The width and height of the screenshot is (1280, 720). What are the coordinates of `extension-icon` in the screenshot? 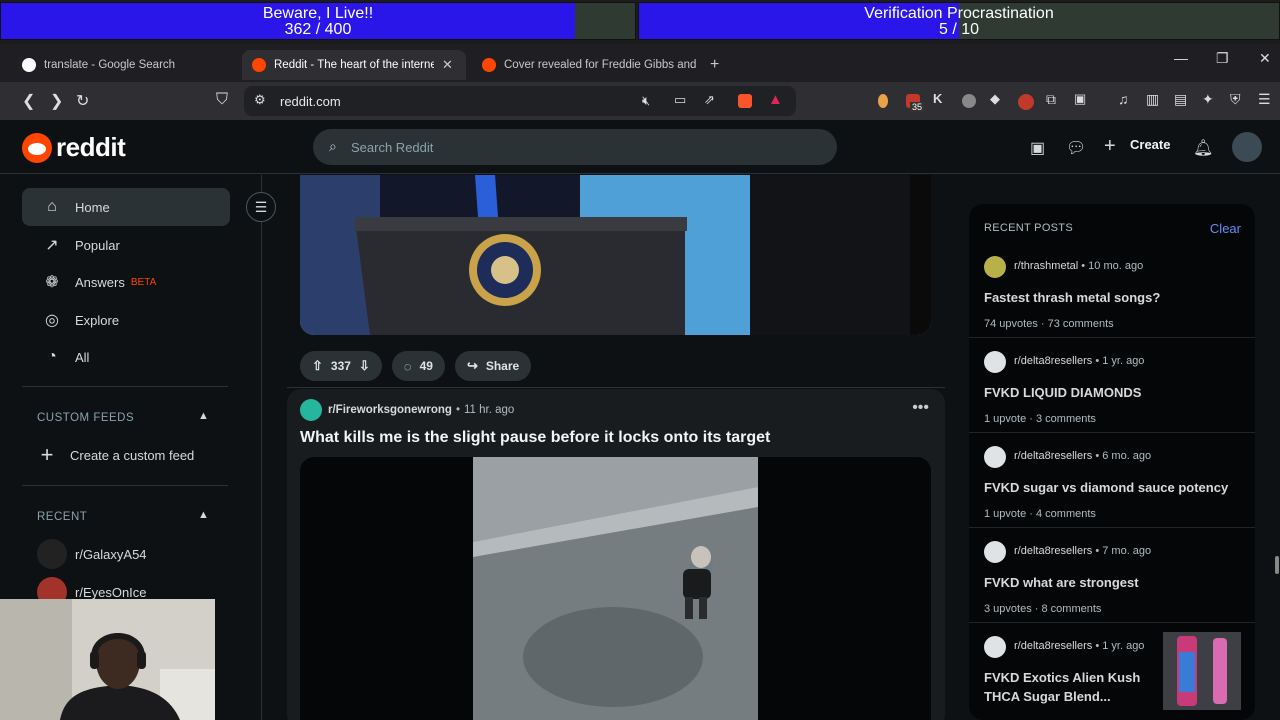 It's located at (883, 101).